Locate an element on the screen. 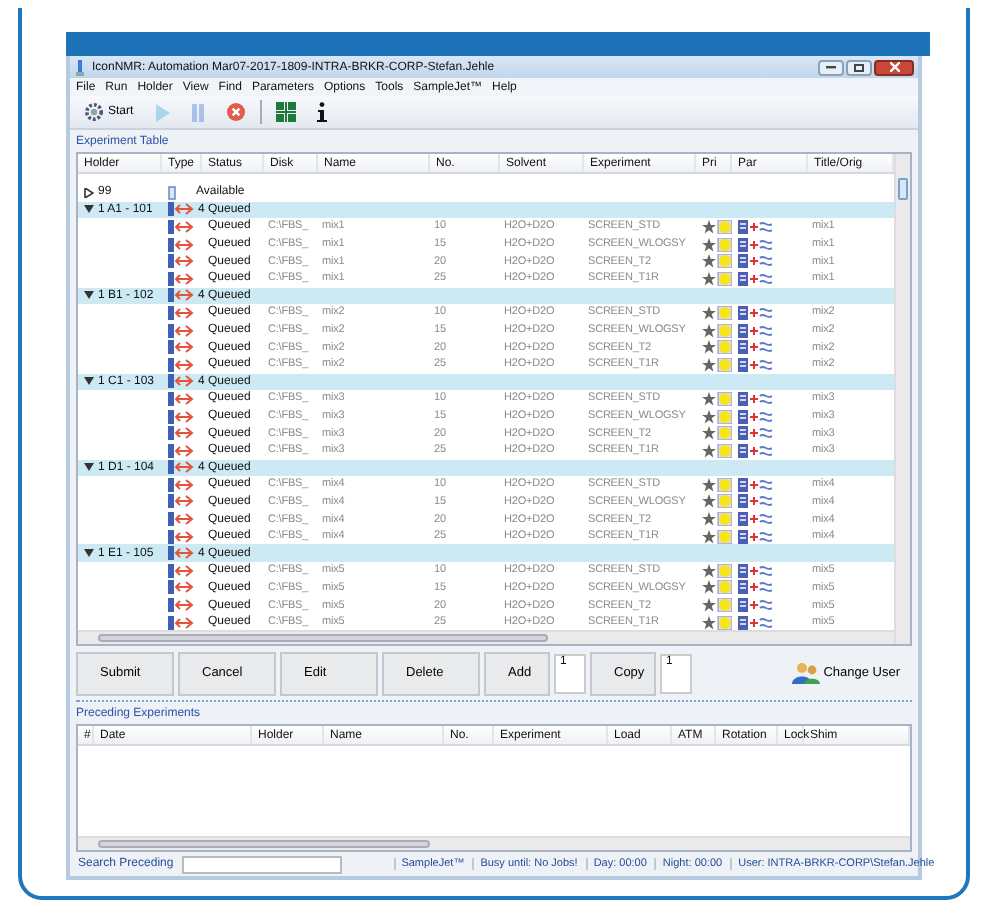 The height and width of the screenshot is (912, 984). maximize-icon is located at coordinates (859, 67).